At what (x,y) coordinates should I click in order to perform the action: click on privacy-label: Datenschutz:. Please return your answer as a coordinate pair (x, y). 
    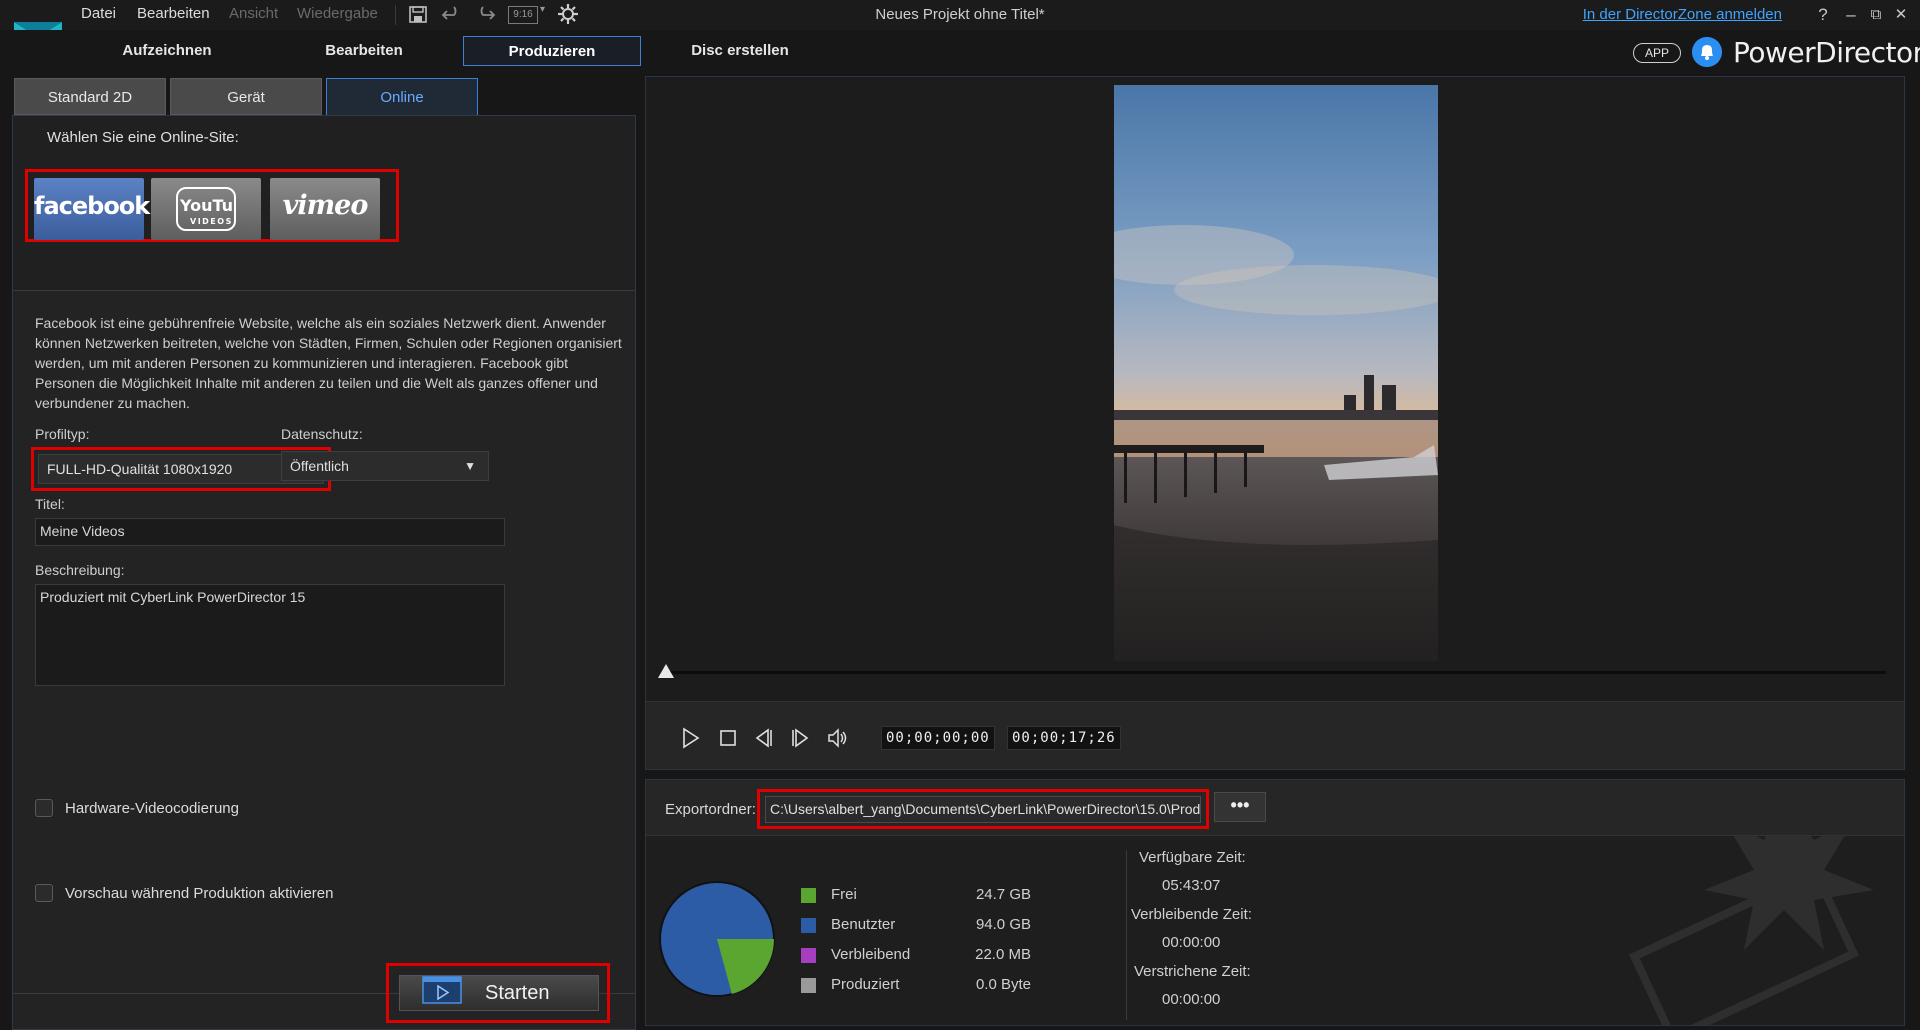
    Looking at the image, I should click on (322, 434).